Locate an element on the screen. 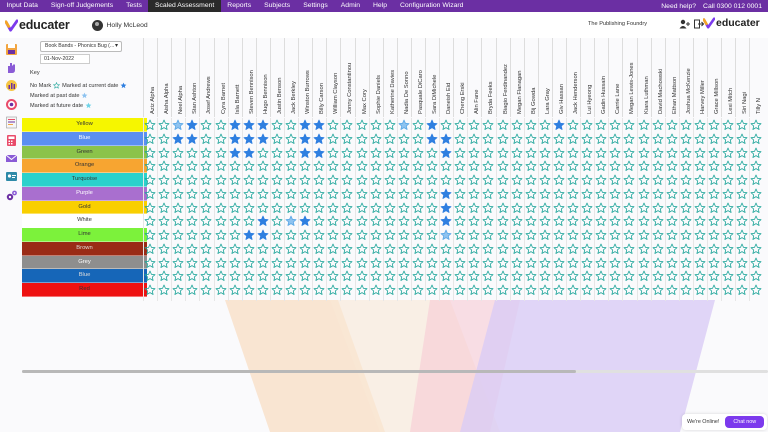 The width and height of the screenshot is (768, 432). student-column-header: Tilly N is located at coordinates (756, 77).